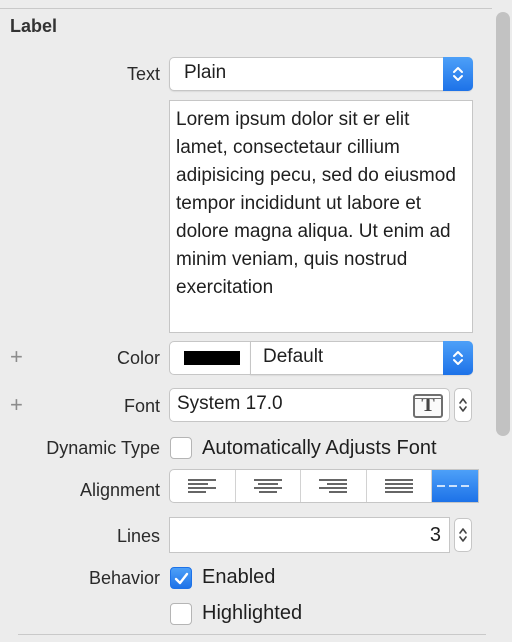 This screenshot has height=642, width=512. What do you see at coordinates (239, 577) in the screenshot?
I see `enabled-label: Enabled` at bounding box center [239, 577].